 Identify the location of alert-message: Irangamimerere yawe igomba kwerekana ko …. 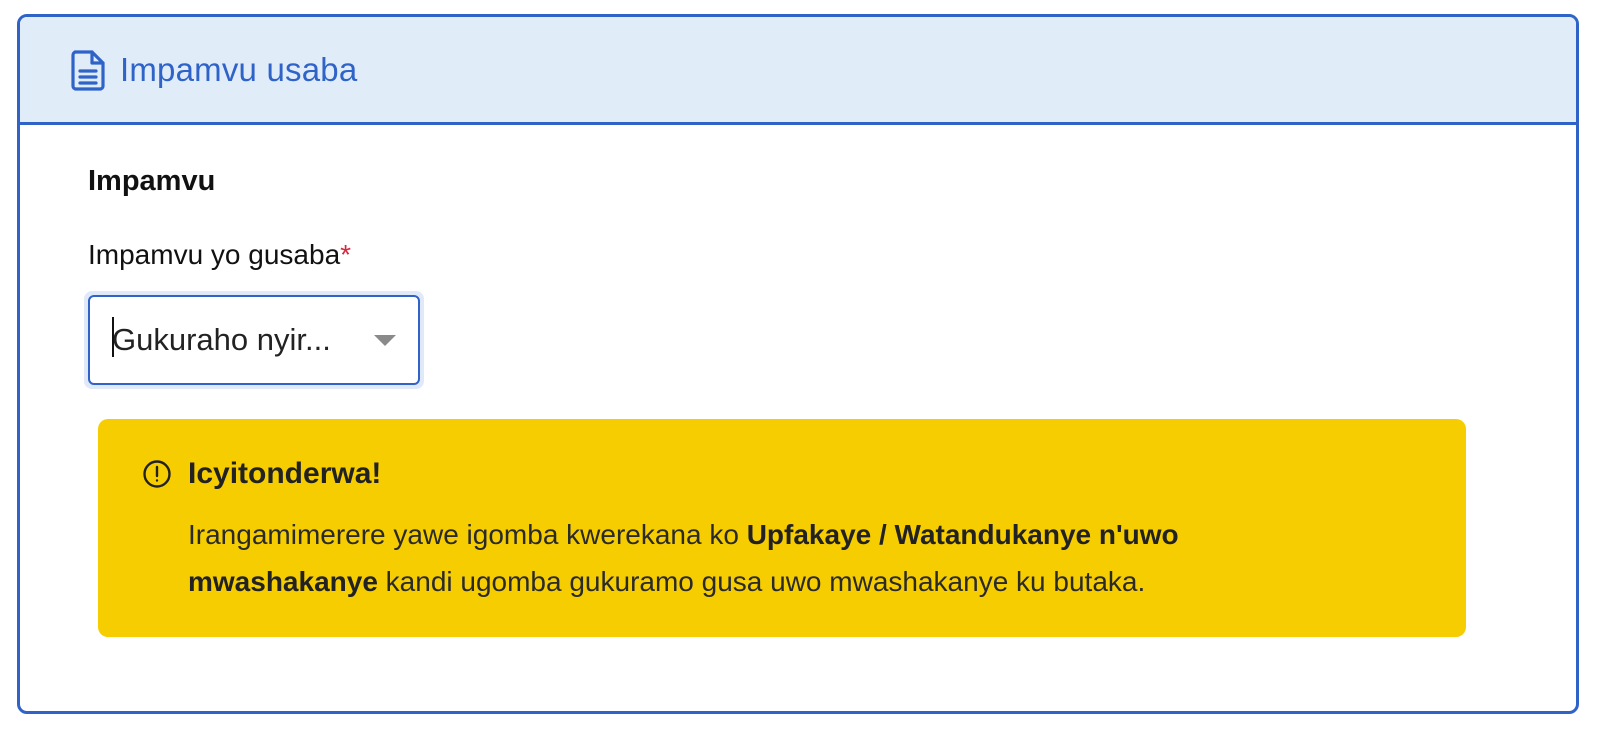
(763, 558).